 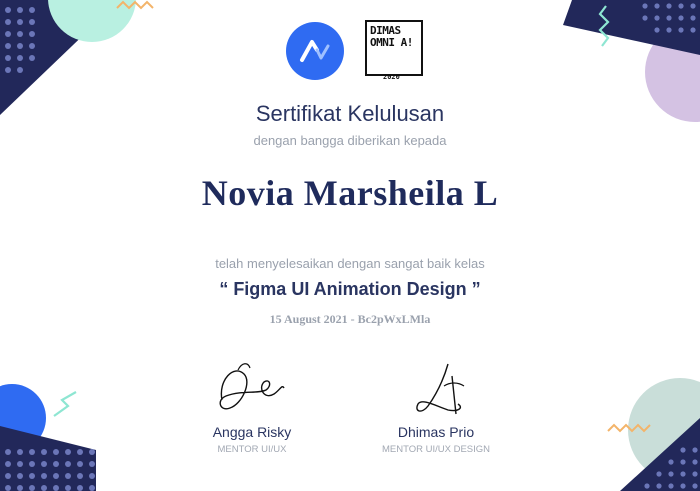 I want to click on certificate-title: Sertifikat Kelulusan, so click(x=350, y=113).